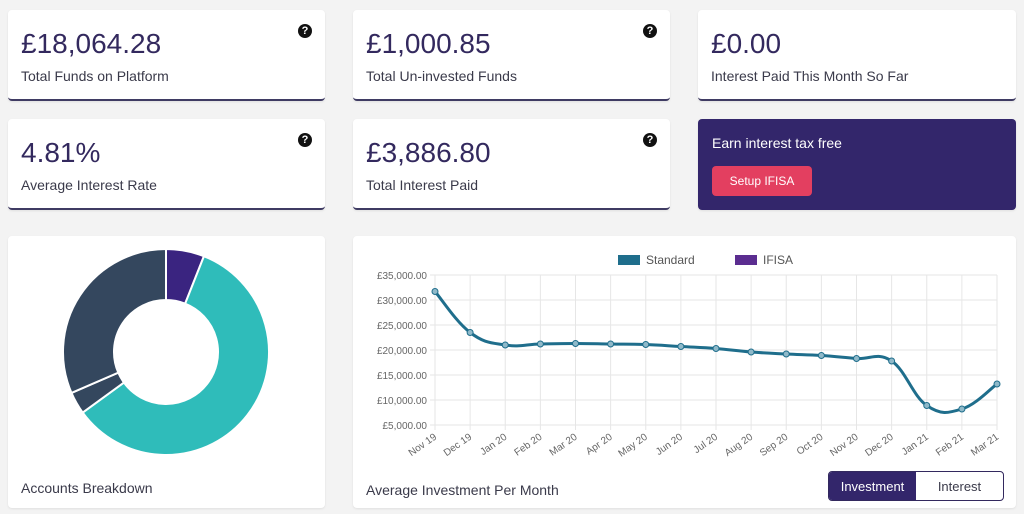 The height and width of the screenshot is (514, 1024). What do you see at coordinates (872, 486) in the screenshot?
I see `toggle-investment: Investment` at bounding box center [872, 486].